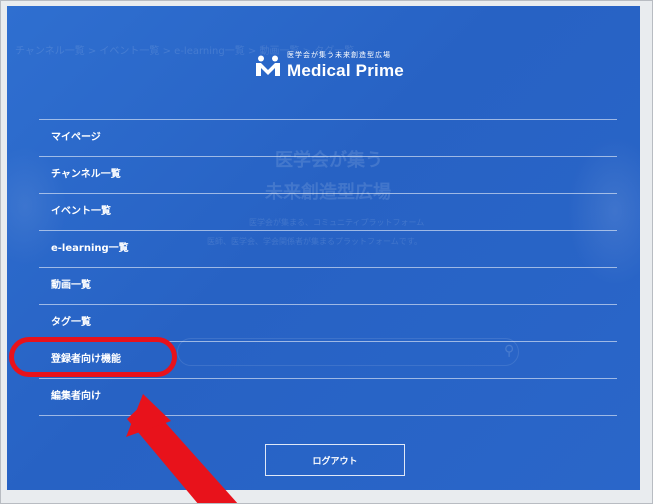  What do you see at coordinates (328, 322) in the screenshot?
I see `menu-item-tags: タグ一覧` at bounding box center [328, 322].